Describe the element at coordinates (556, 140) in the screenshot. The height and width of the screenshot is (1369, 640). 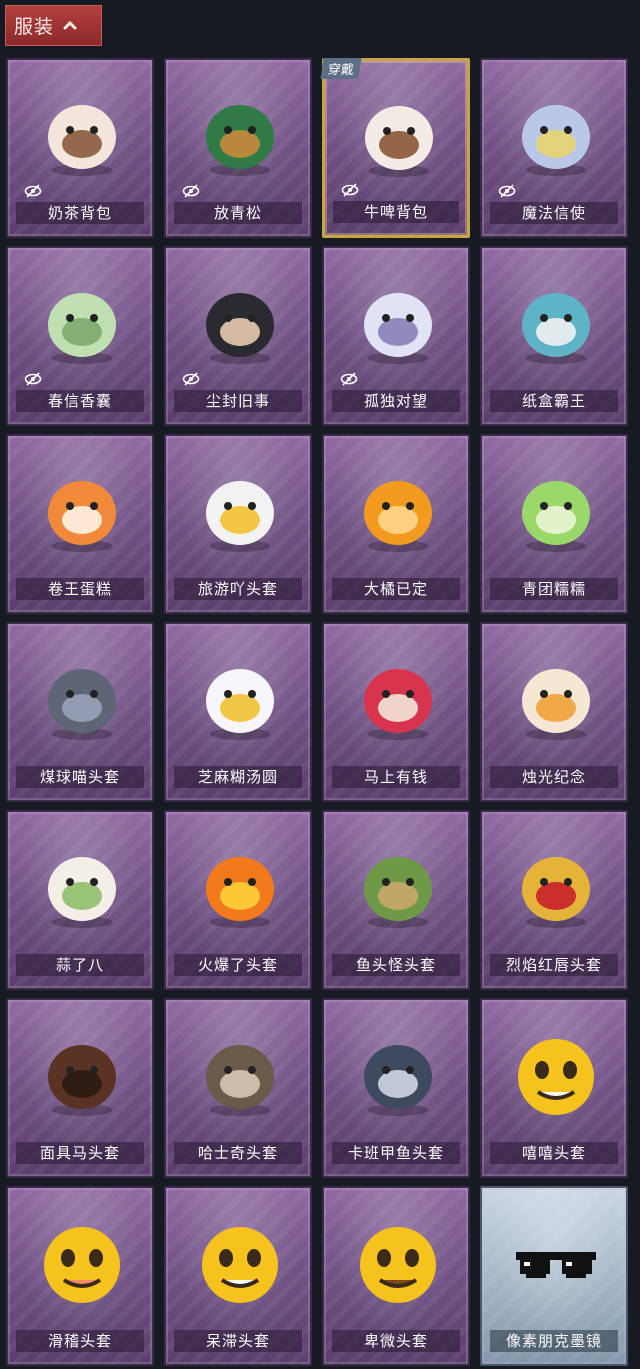
I see `elephant-messenger-icon` at that location.